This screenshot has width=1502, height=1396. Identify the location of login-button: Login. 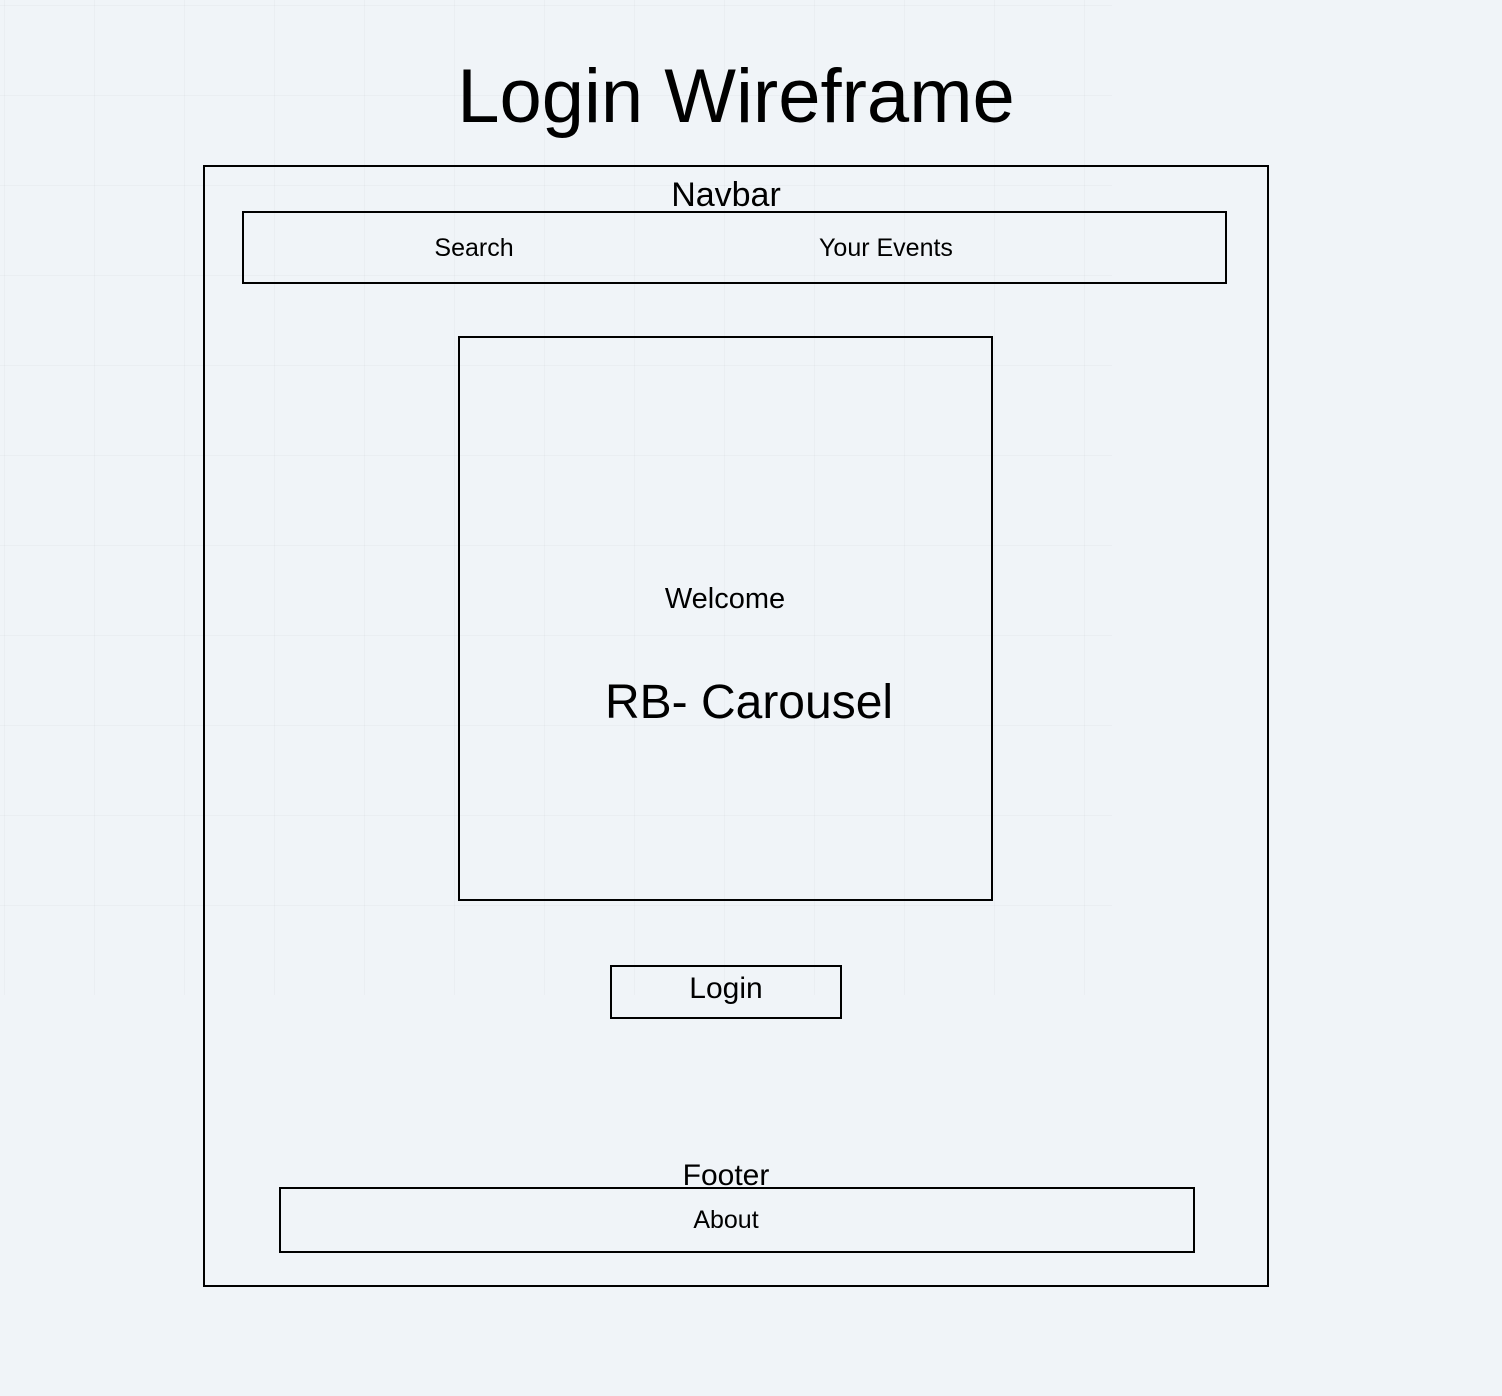
(726, 992).